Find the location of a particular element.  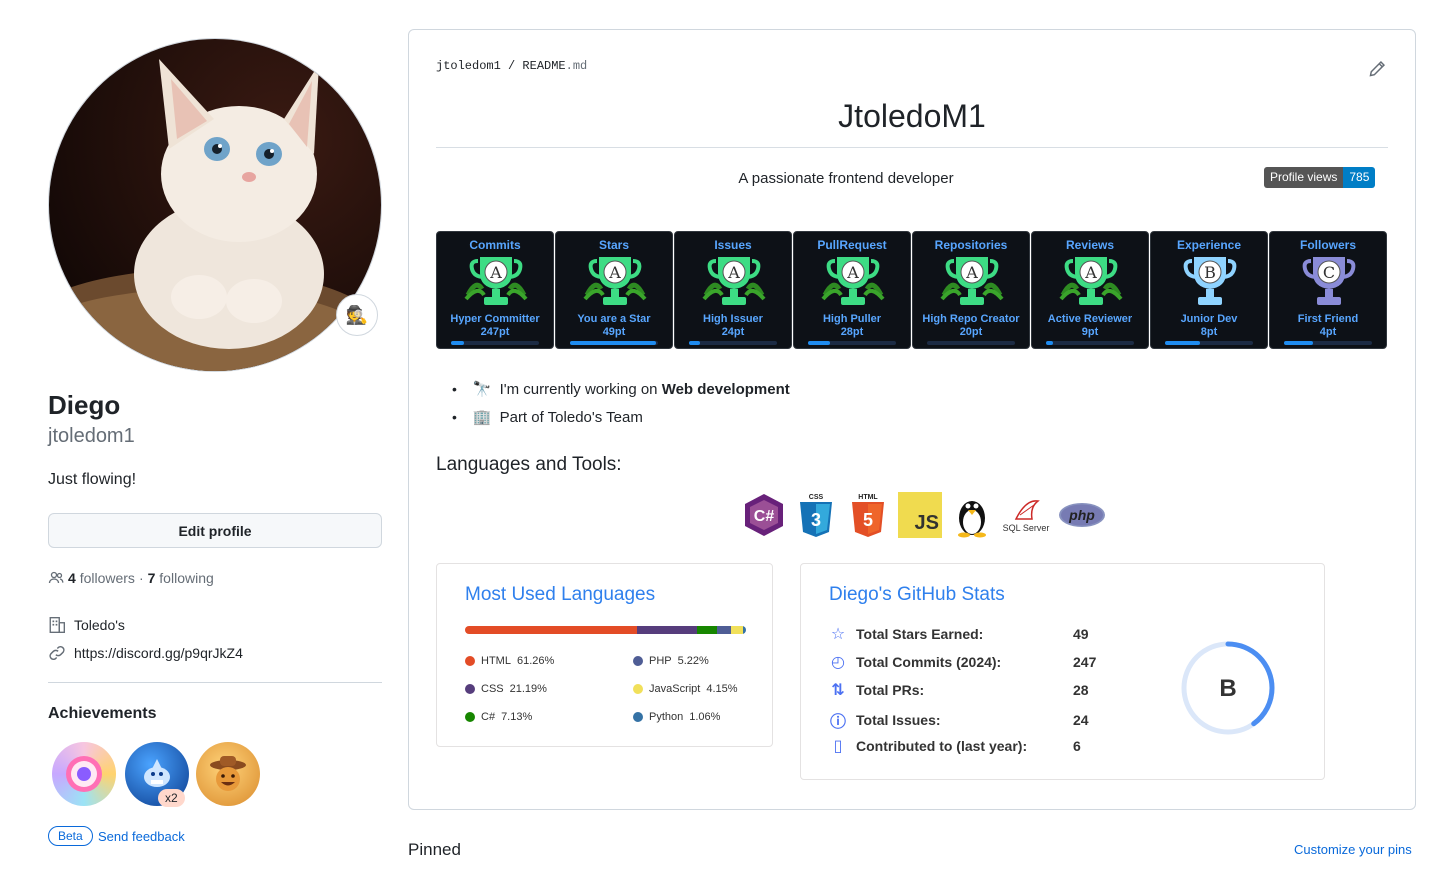

edit-readme-button is located at coordinates (1377, 71).